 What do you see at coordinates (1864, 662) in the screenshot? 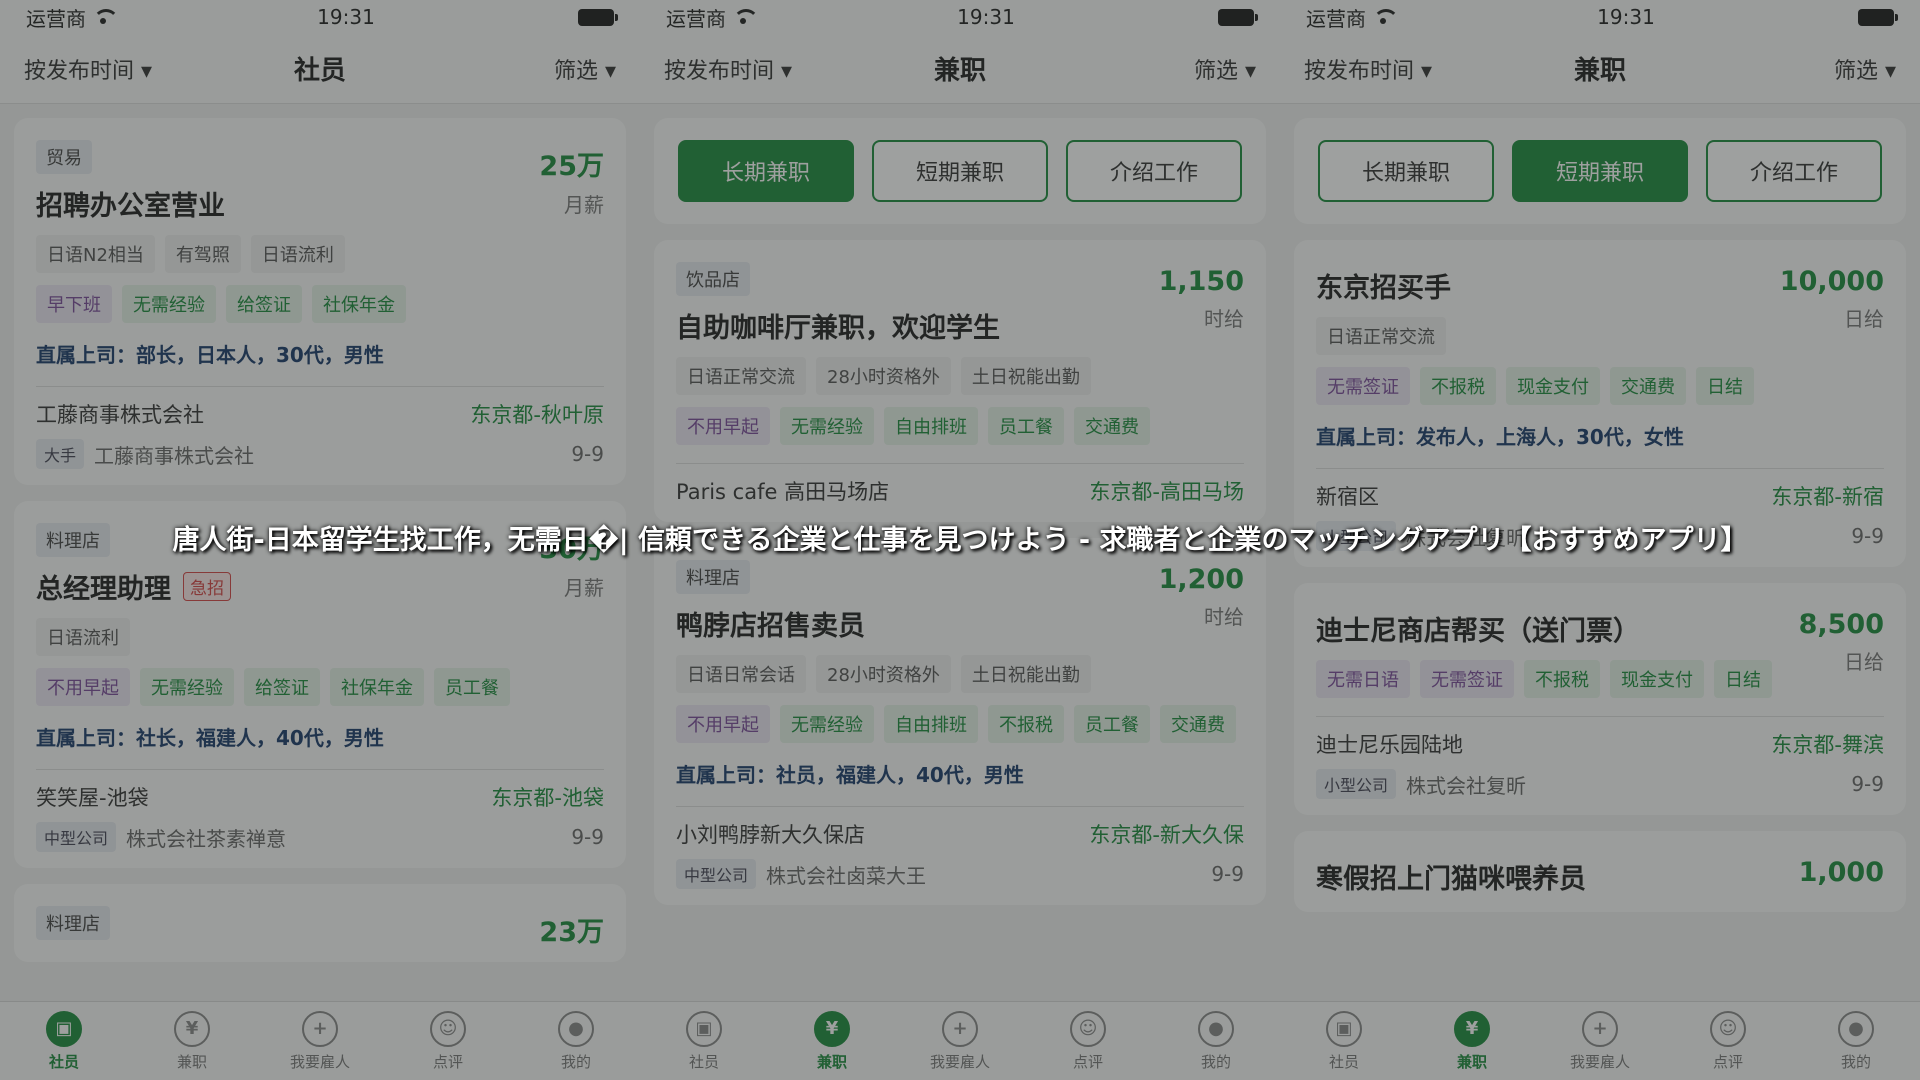
I see `salary-unit: 日给` at bounding box center [1864, 662].